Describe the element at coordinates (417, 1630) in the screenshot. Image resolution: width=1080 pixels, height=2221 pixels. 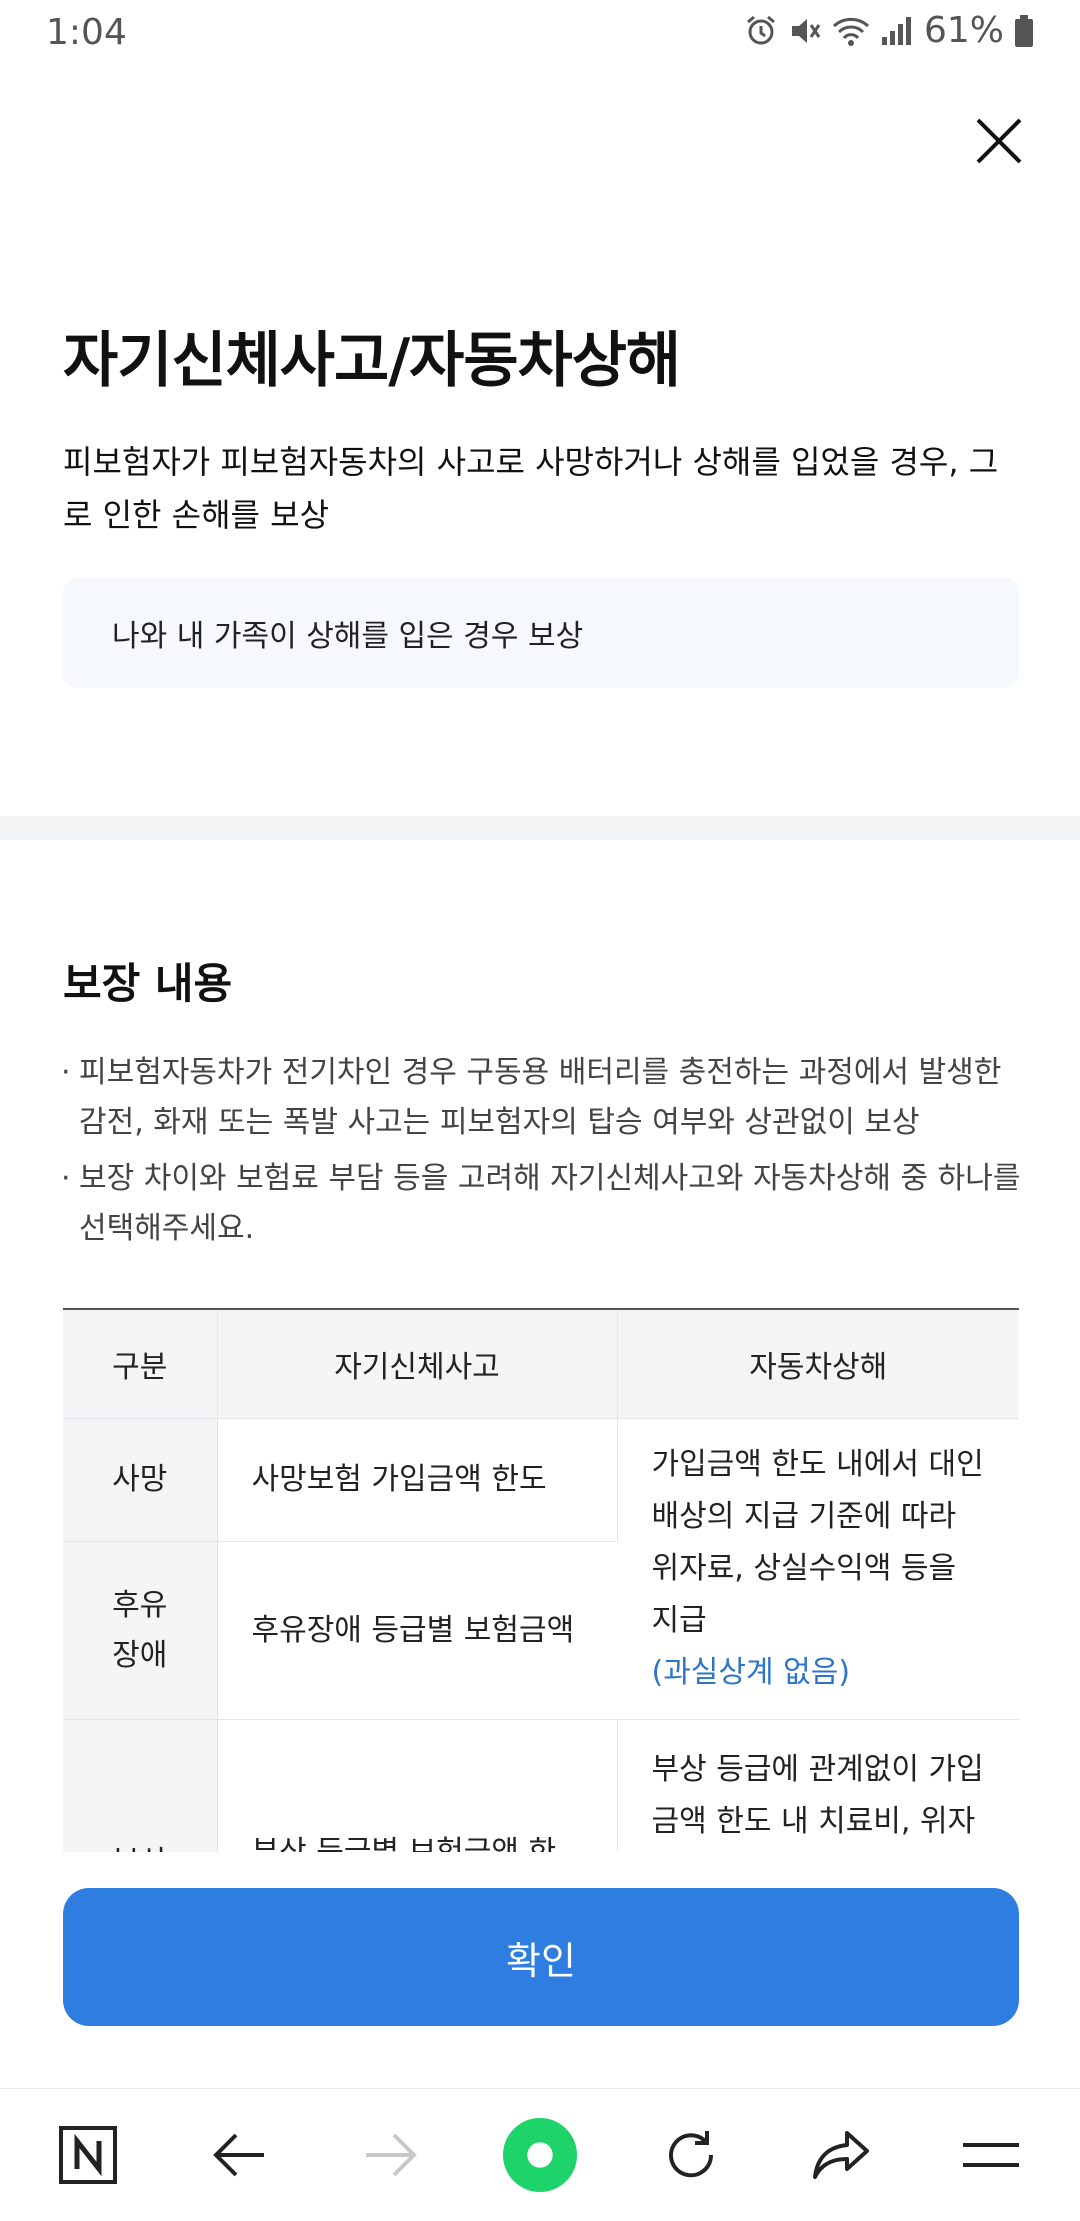
I see `cell-disability-self: 후유장애 등급별 보험금액` at that location.